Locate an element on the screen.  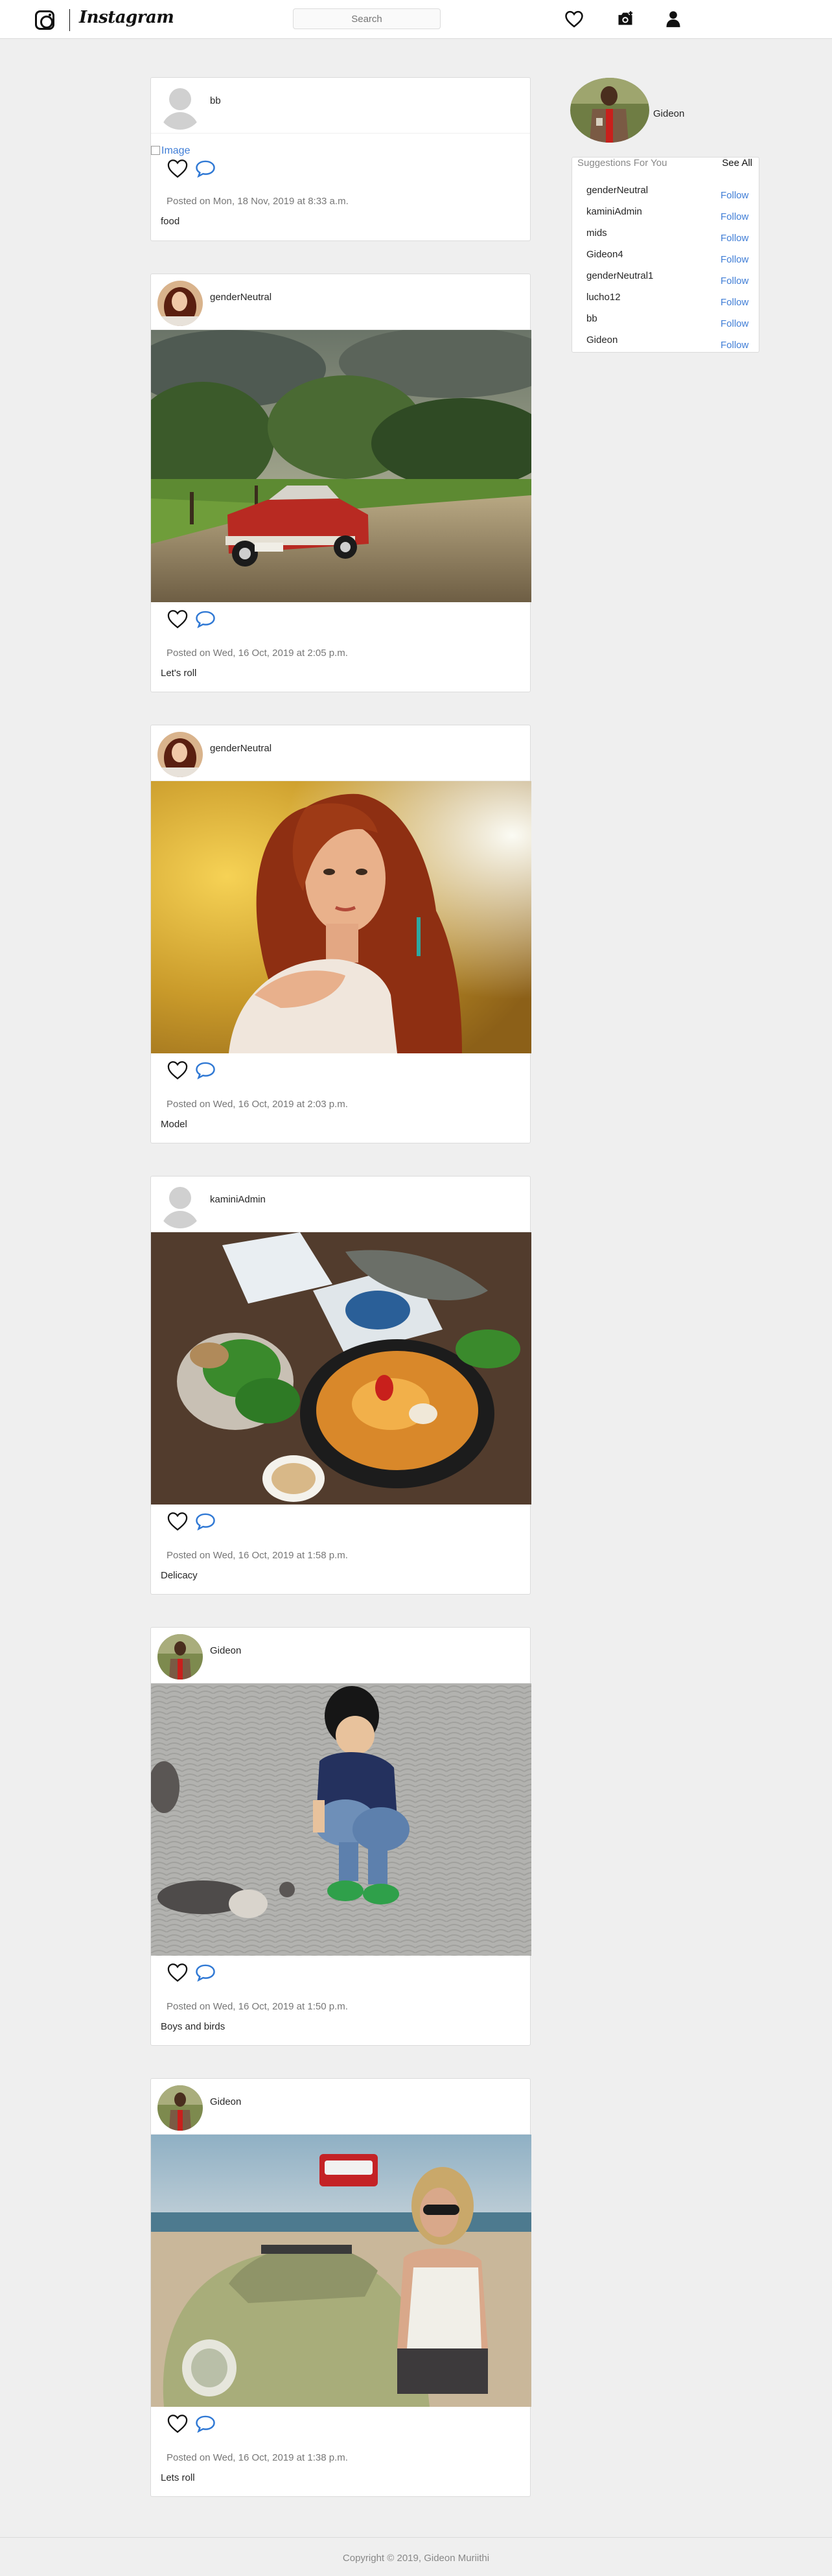
post-caption: food is located at coordinates (170, 221).